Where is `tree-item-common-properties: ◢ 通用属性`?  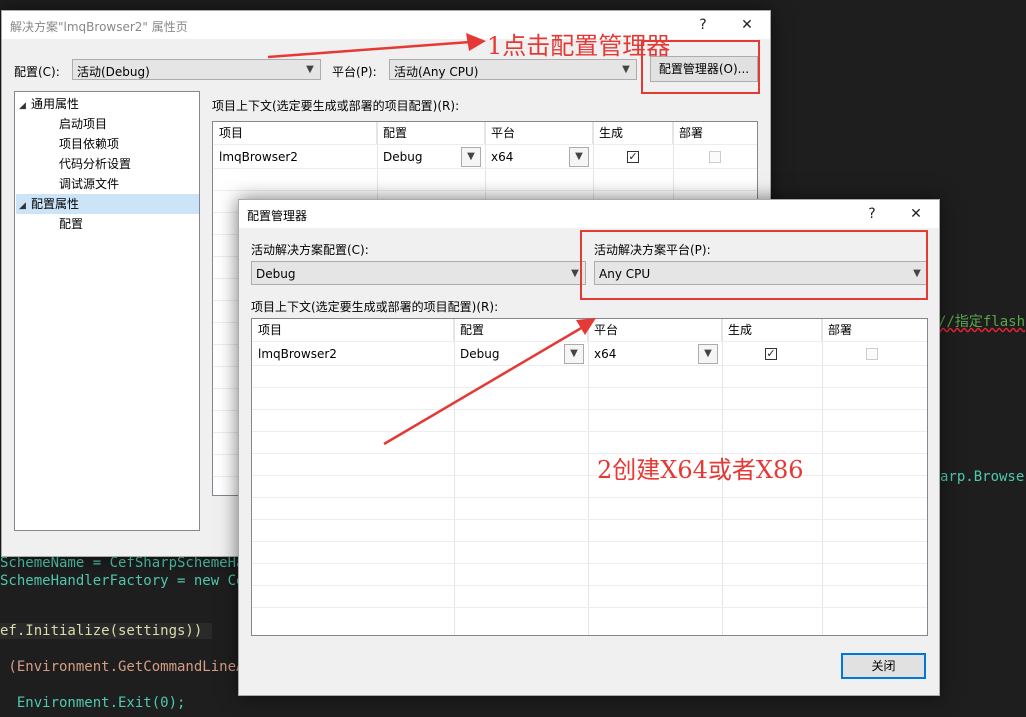
tree-item-common-properties: ◢ 通用属性 is located at coordinates (108, 104).